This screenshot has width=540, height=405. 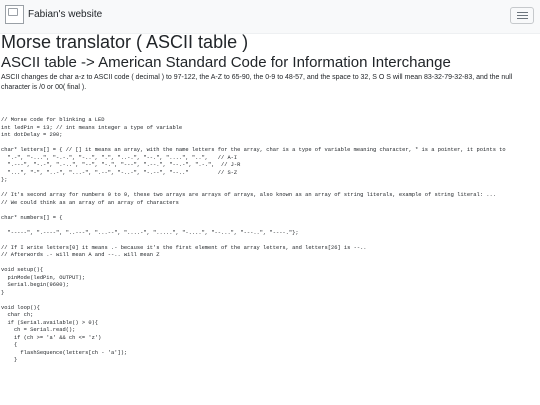 What do you see at coordinates (38, 330) in the screenshot?
I see `code-line: ch = Serial.read();` at bounding box center [38, 330].